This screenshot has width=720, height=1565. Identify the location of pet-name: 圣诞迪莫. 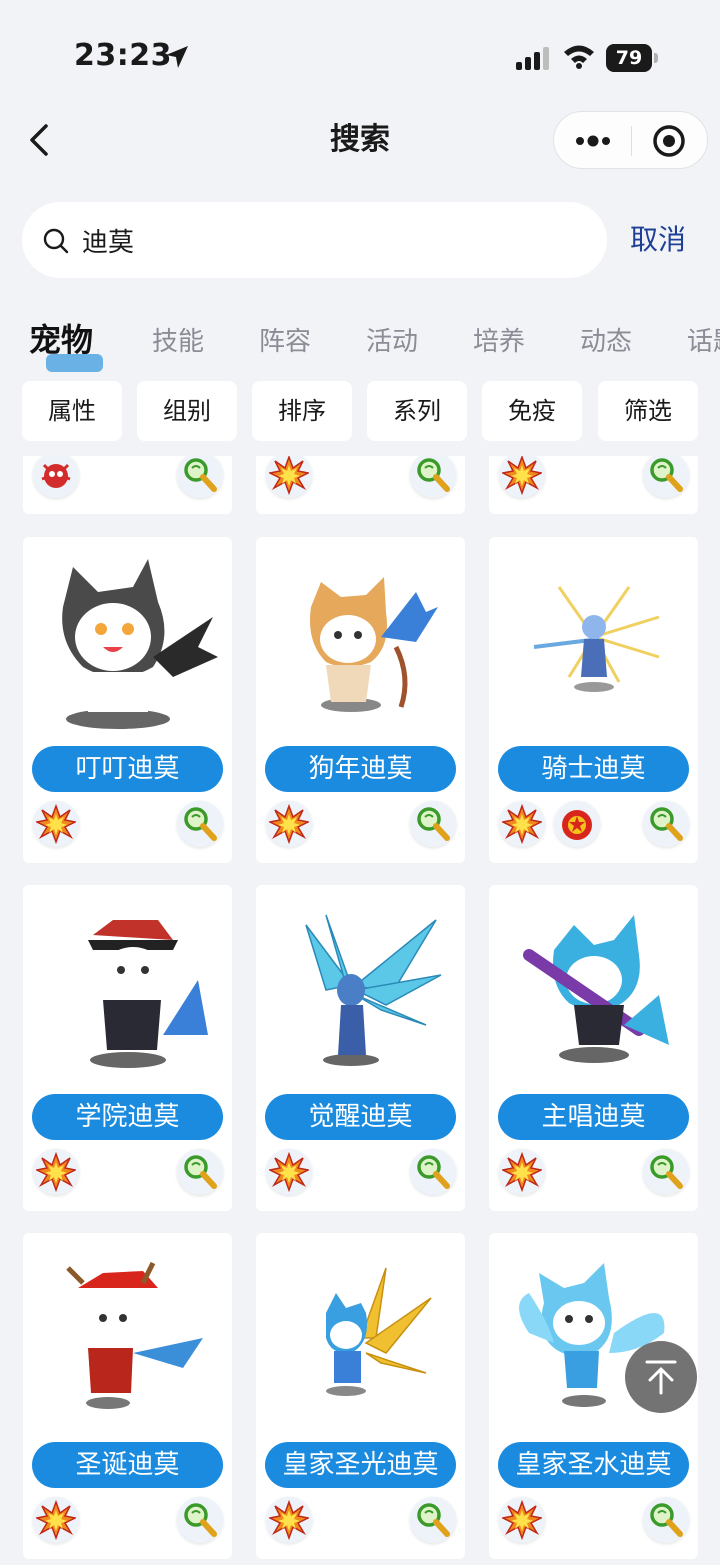
(127, 1465).